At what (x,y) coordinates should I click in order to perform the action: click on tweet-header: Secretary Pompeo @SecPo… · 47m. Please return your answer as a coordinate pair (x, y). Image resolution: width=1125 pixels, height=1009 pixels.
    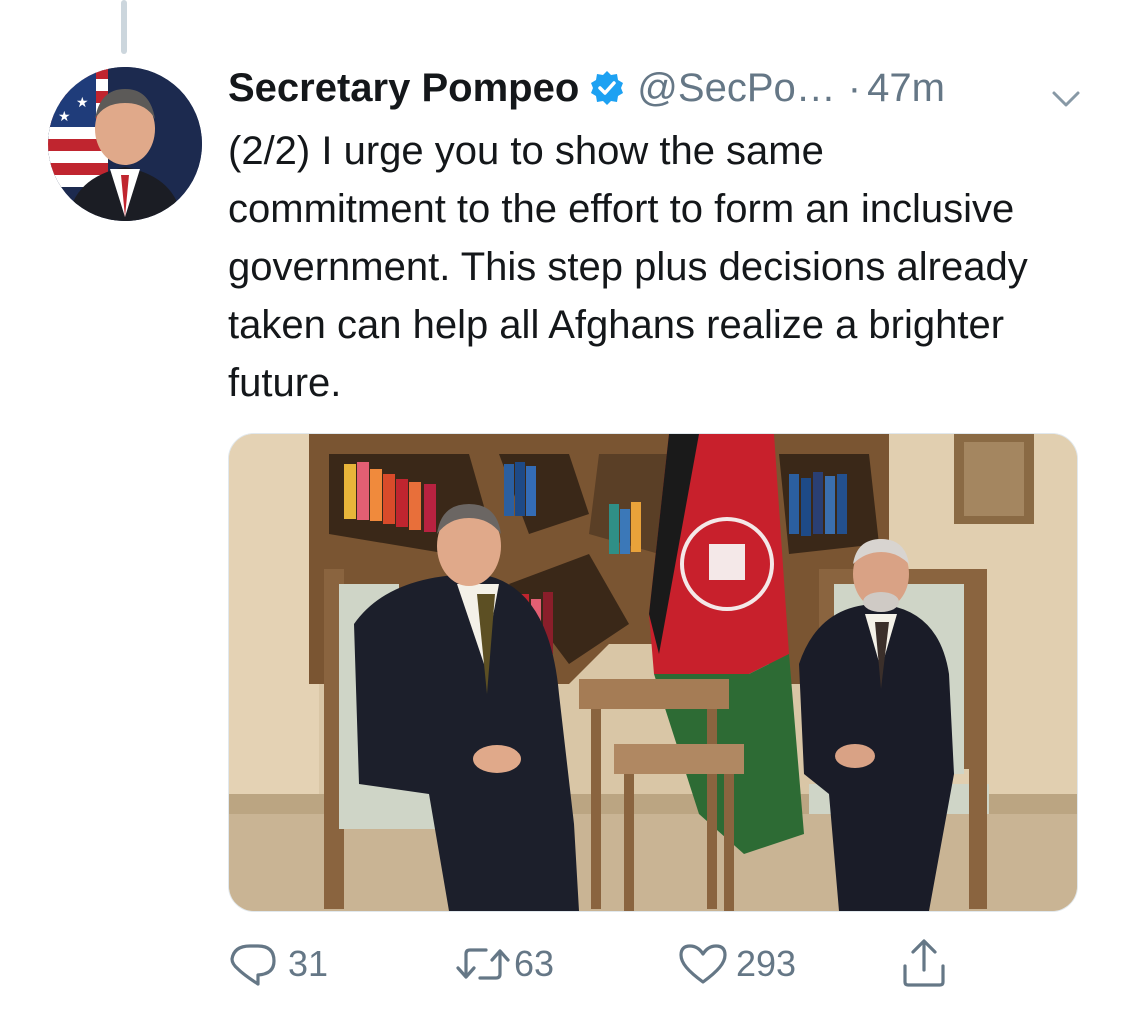
    Looking at the image, I should click on (658, 88).